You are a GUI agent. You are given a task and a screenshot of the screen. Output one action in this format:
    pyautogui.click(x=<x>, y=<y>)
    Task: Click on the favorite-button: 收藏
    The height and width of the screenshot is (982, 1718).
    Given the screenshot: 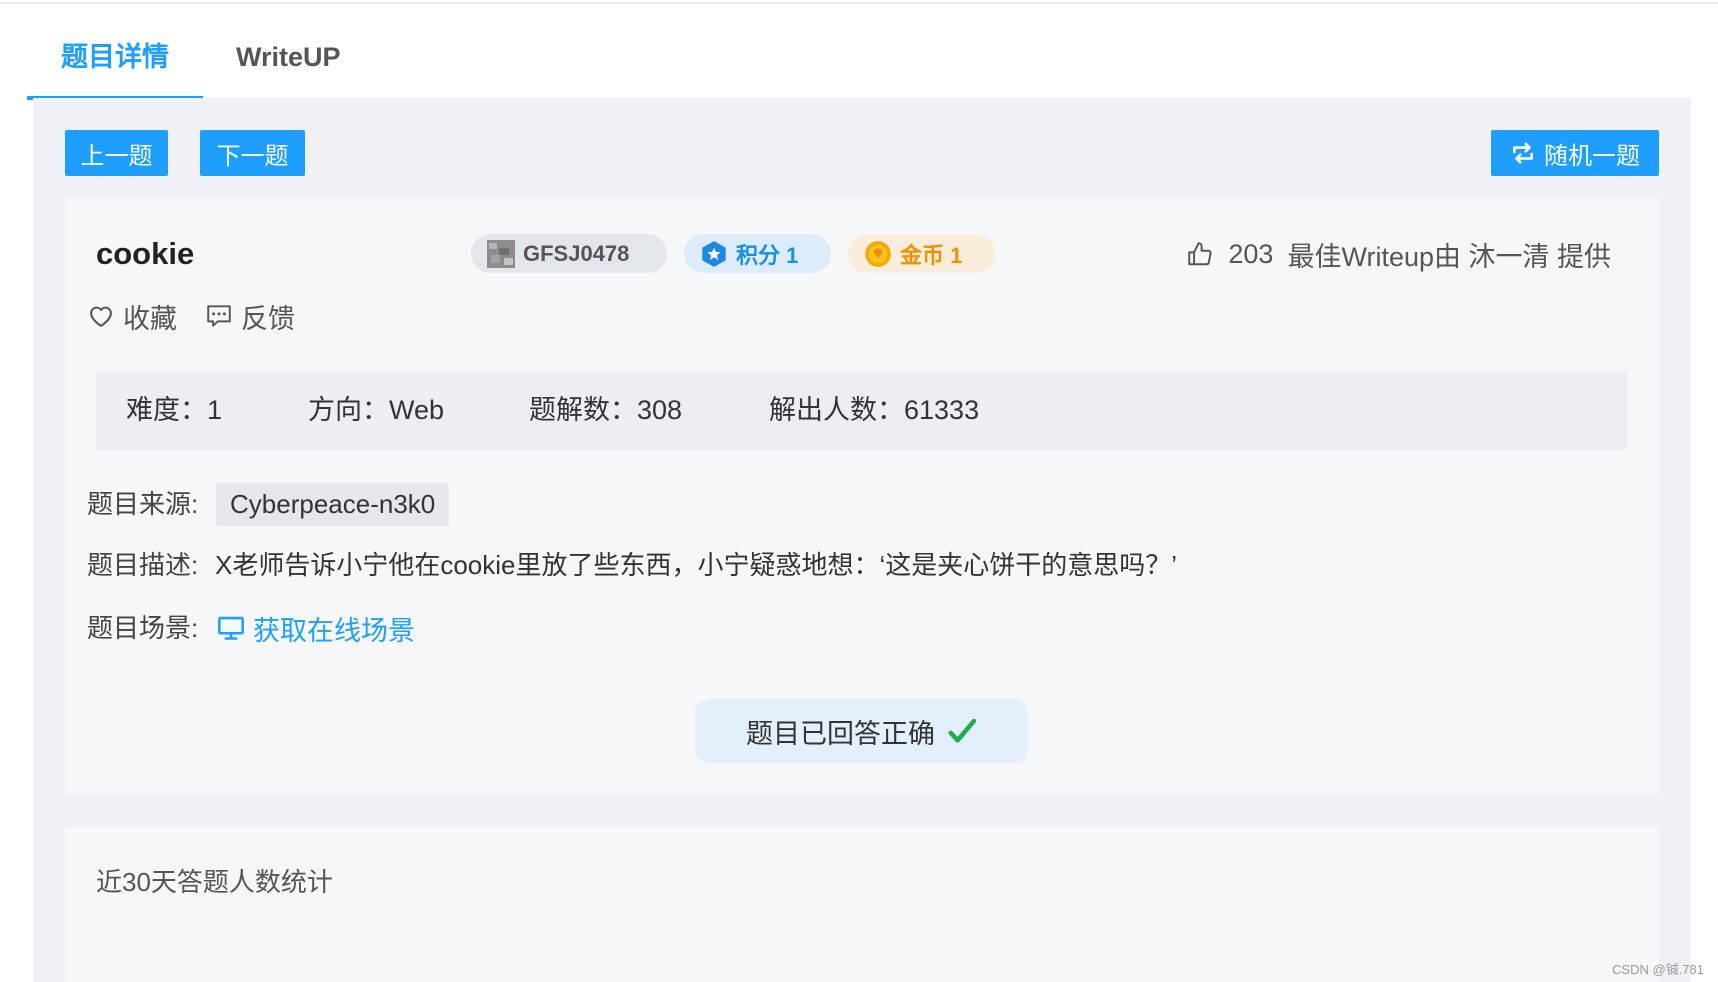 What is the action you would take?
    pyautogui.click(x=132, y=316)
    